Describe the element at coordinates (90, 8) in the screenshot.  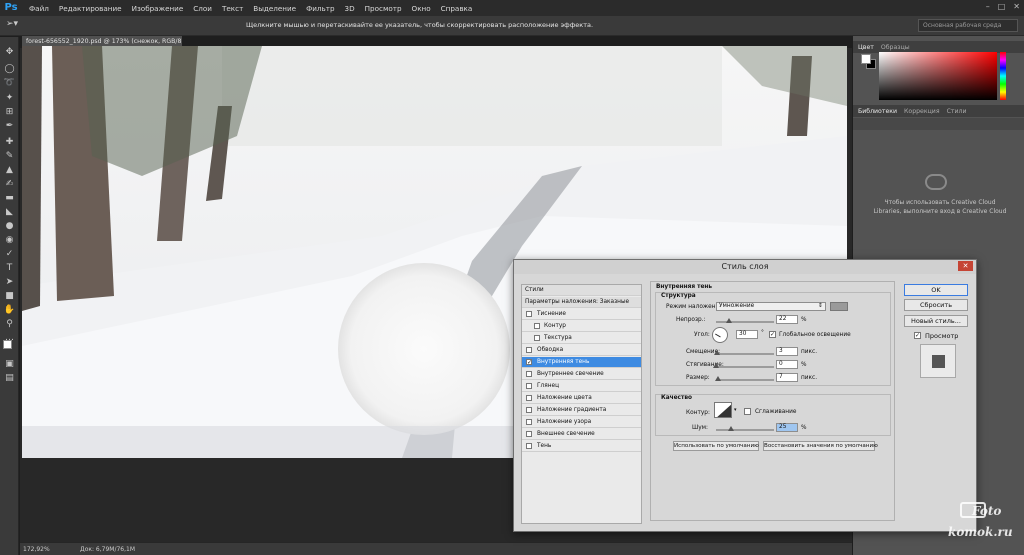
I see `menu-item: Редактирование` at that location.